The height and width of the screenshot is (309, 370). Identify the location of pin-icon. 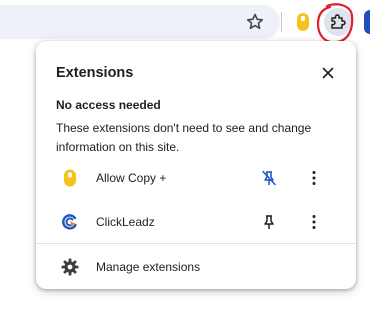
(269, 222).